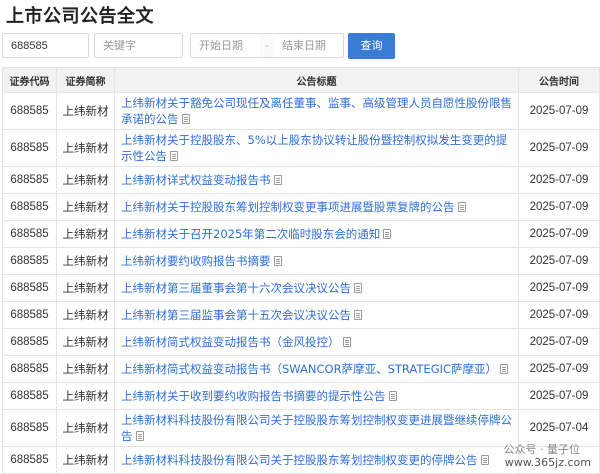 This screenshot has width=600, height=474. I want to click on start-date-input: 开始日期, so click(225, 45).